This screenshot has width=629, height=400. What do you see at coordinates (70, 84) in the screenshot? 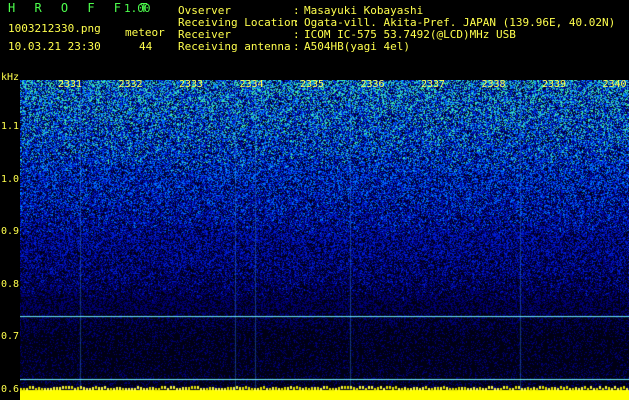
I see `x-tick-label: 2331` at bounding box center [70, 84].